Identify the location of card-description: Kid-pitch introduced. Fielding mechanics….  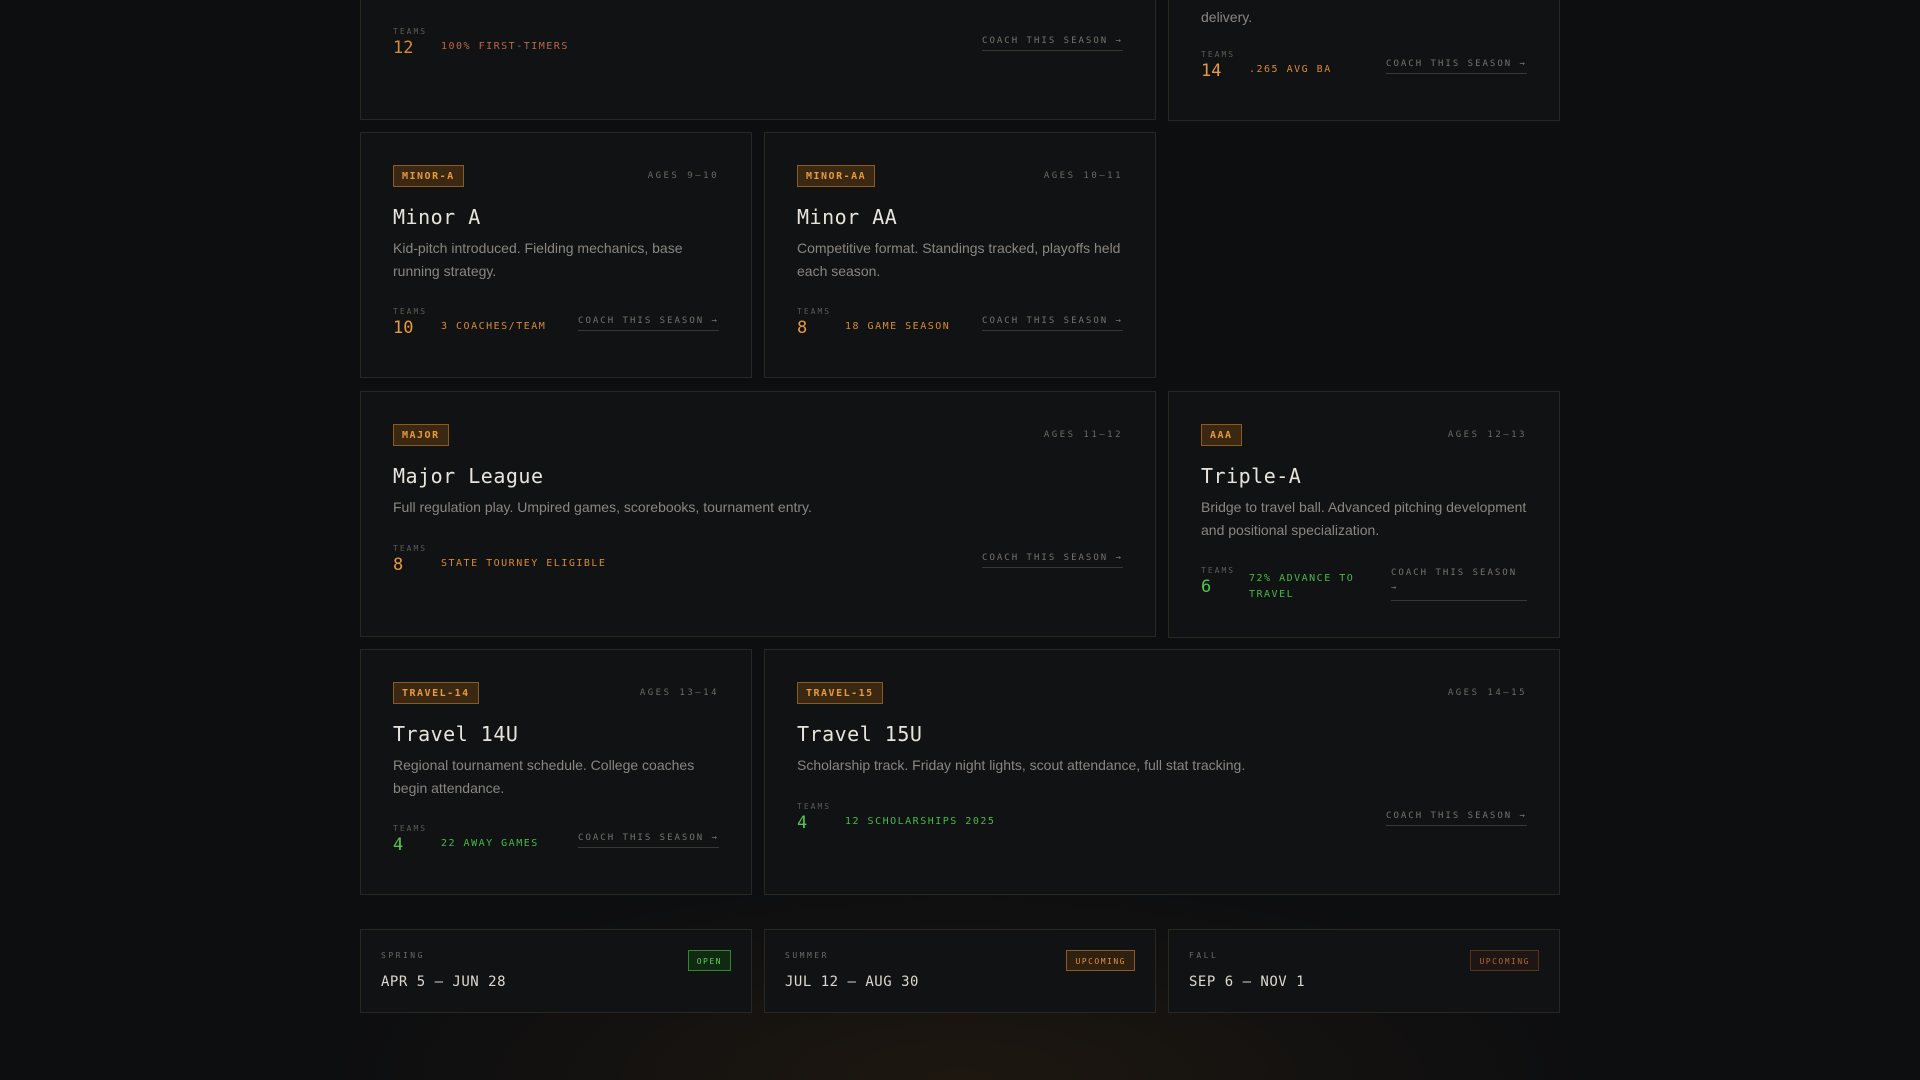
(538, 259).